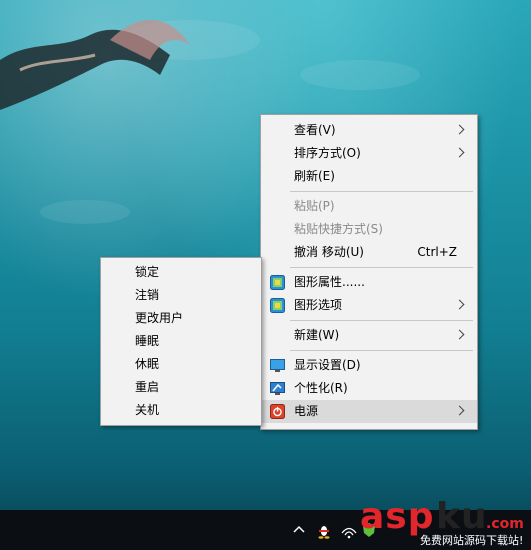 Image resolution: width=531 pixels, height=550 pixels. What do you see at coordinates (277, 411) in the screenshot?
I see `power-icon` at bounding box center [277, 411].